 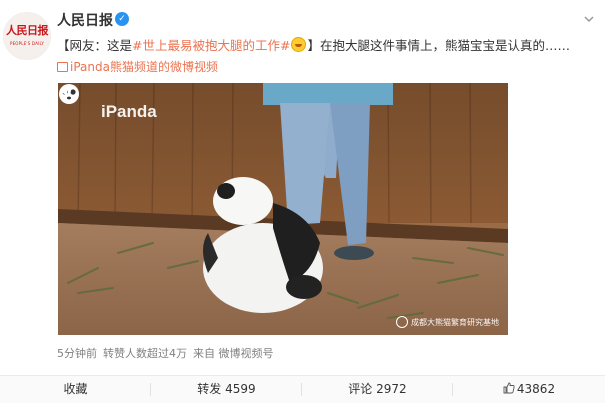 What do you see at coordinates (27, 43) in the screenshot?
I see `avatar-logo-subtext: PEOPLE'S DAILY` at bounding box center [27, 43].